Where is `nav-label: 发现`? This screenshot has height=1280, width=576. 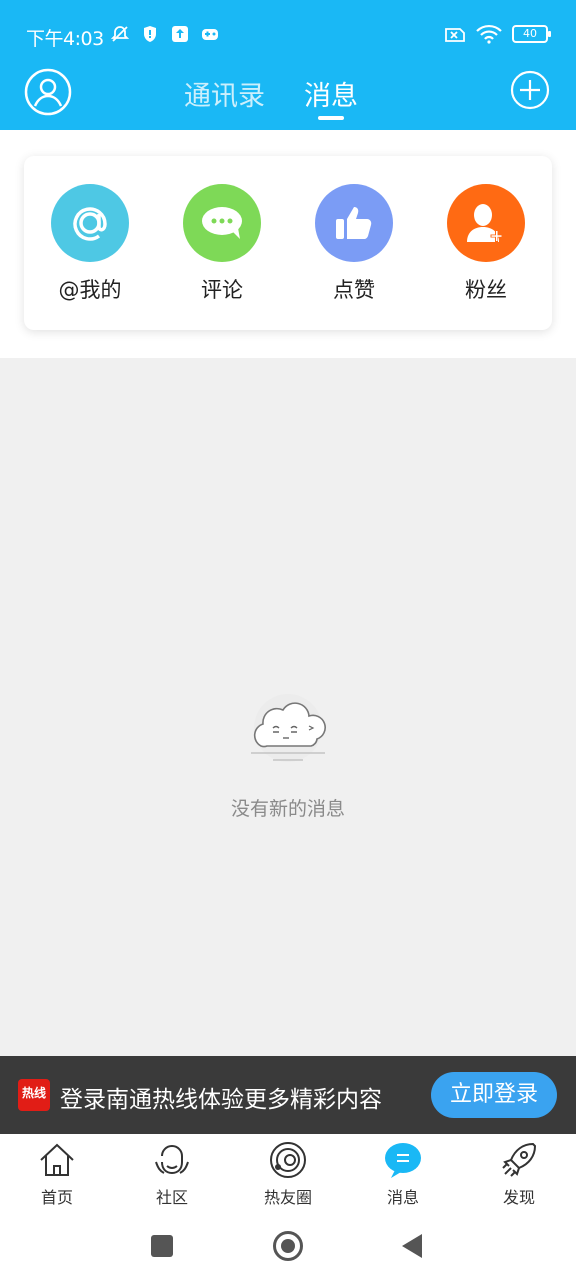
nav-label: 发现 is located at coordinates (518, 1197).